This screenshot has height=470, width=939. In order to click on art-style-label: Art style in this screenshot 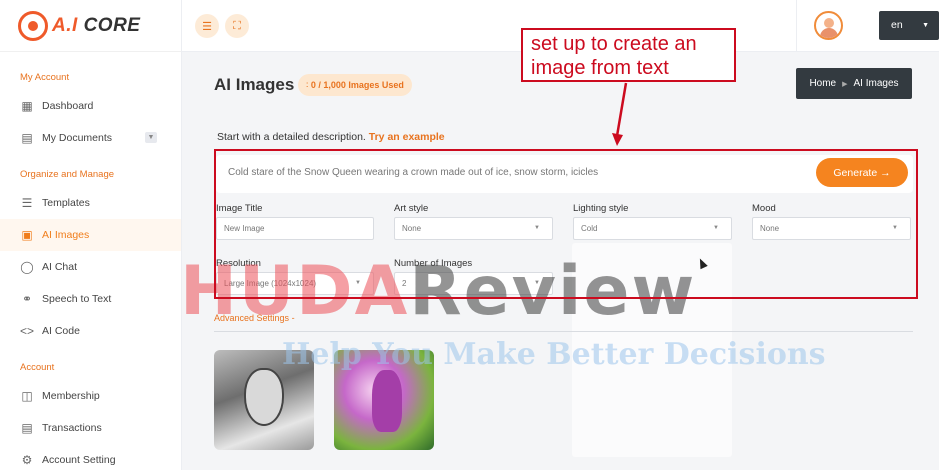, I will do `click(411, 208)`.